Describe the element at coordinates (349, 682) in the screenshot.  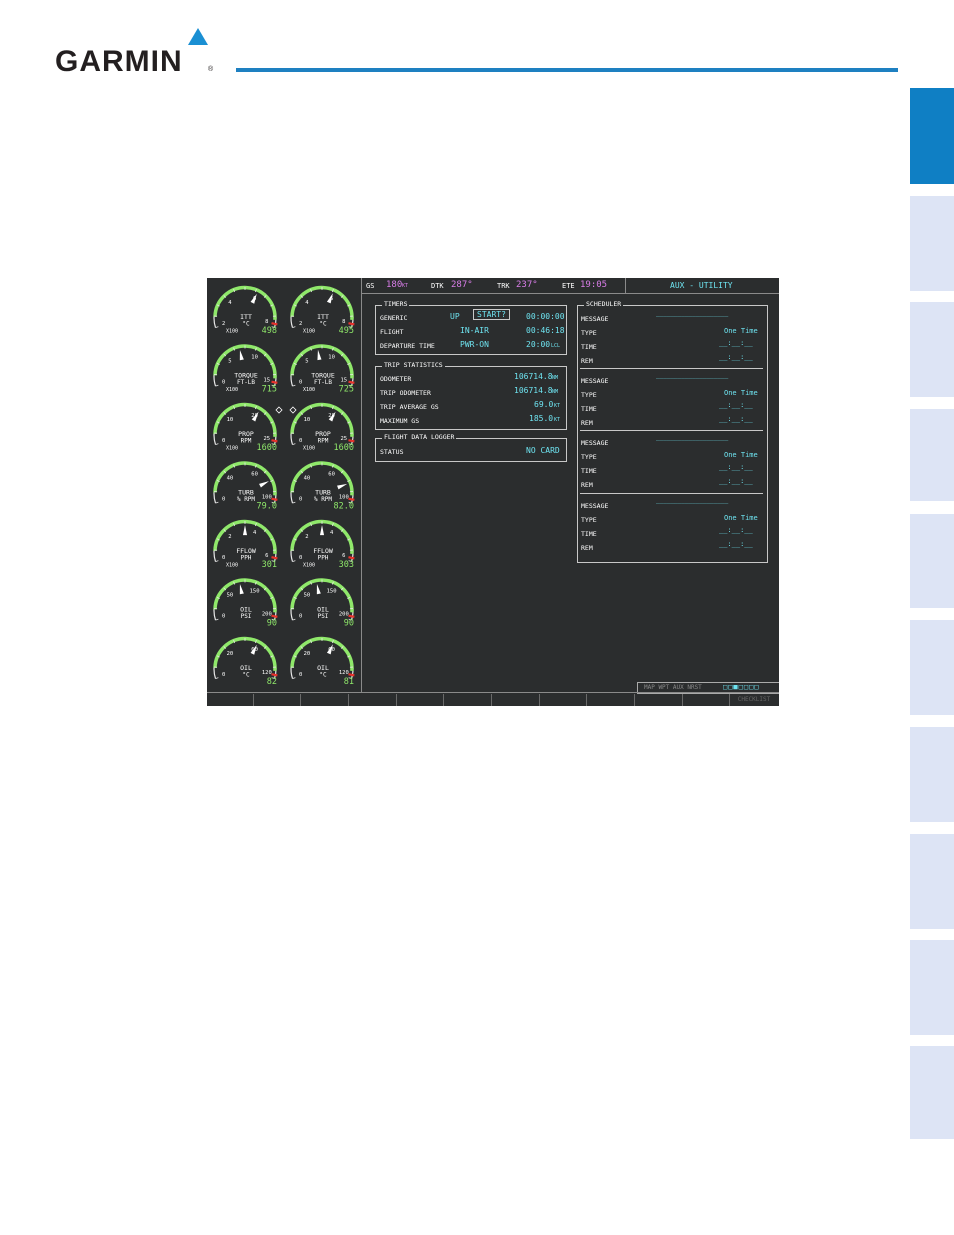
I see `gauge-readout: 81` at that location.